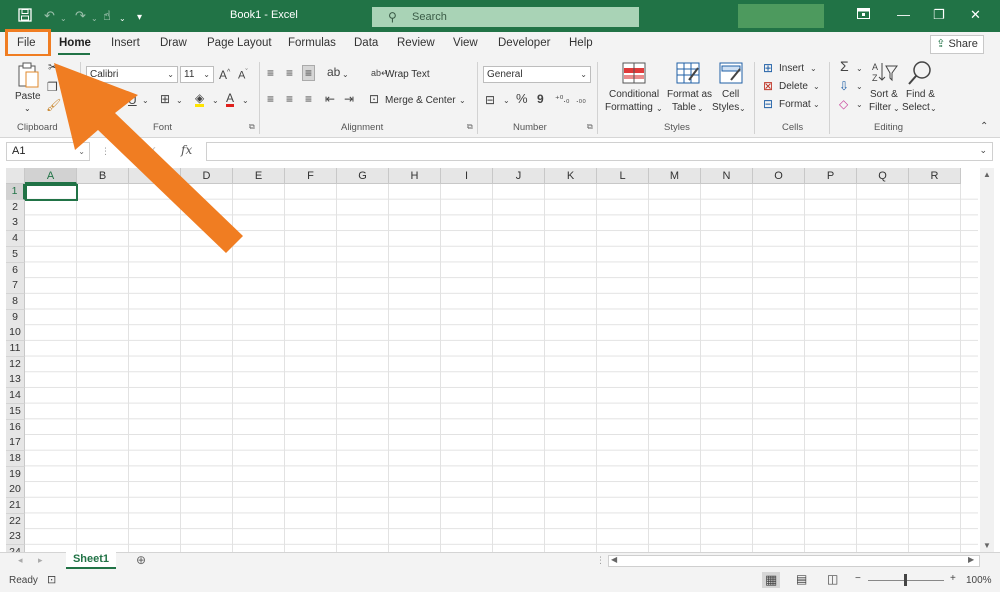  I want to click on undo-icon: ↶, so click(49, 16).